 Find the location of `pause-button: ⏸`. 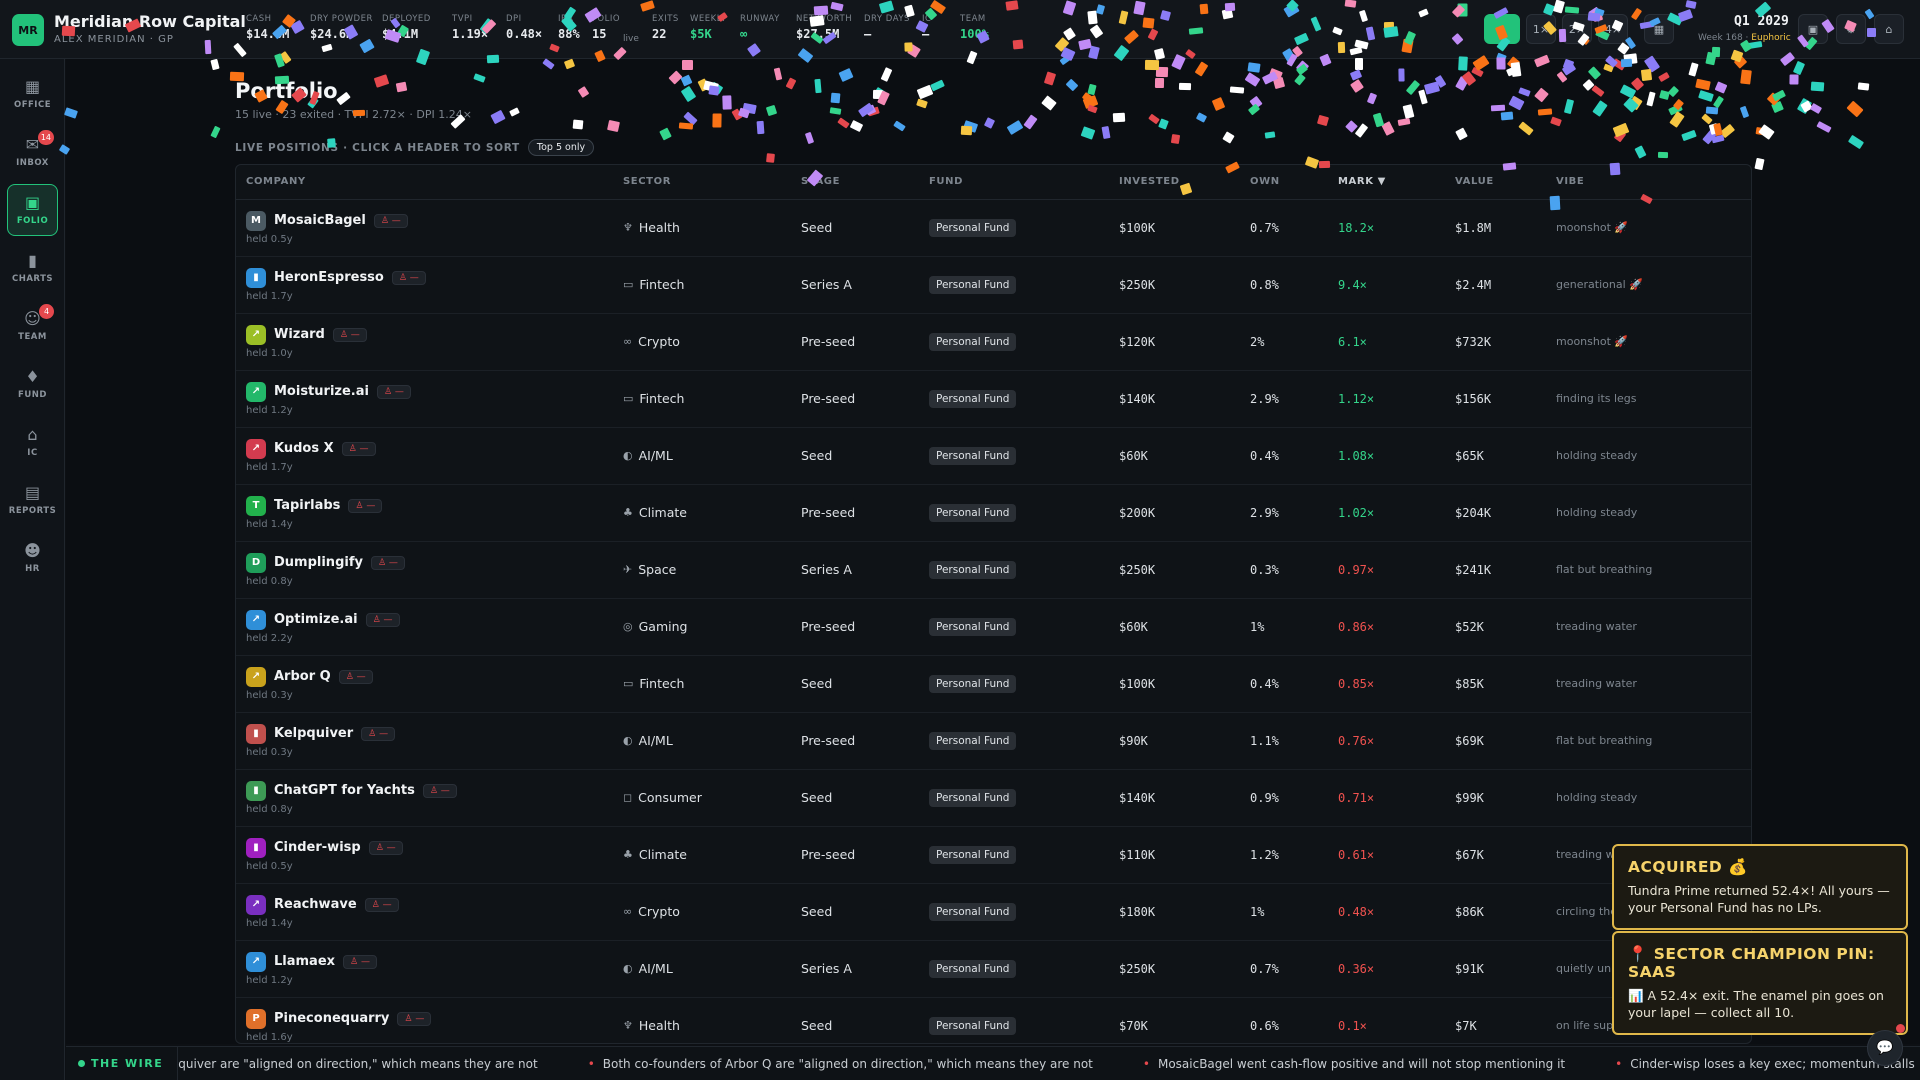

pause-button: ⏸ is located at coordinates (1502, 29).